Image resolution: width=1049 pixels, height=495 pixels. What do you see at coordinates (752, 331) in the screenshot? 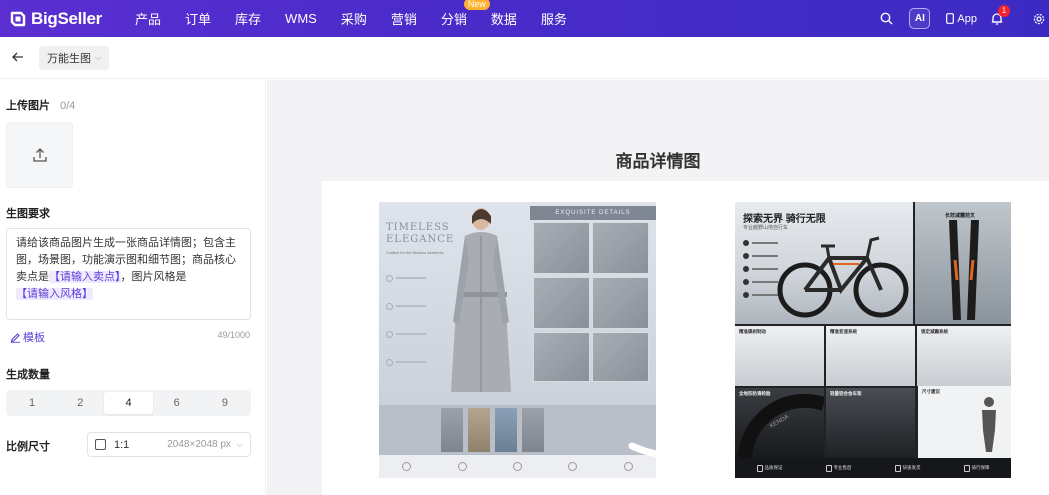
I see `bike-cell-label: 精准碟刹制动` at bounding box center [752, 331].